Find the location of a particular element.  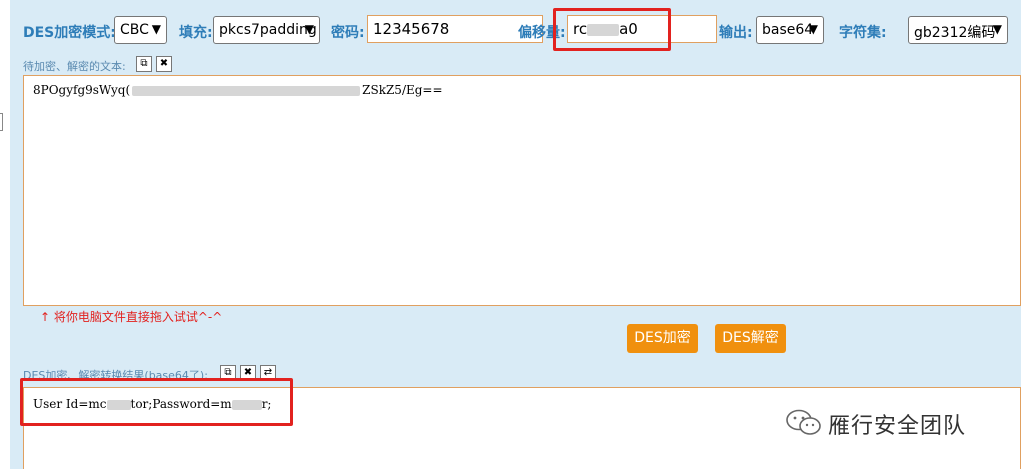

charset-select: gb2312编码 ▼ is located at coordinates (958, 30).